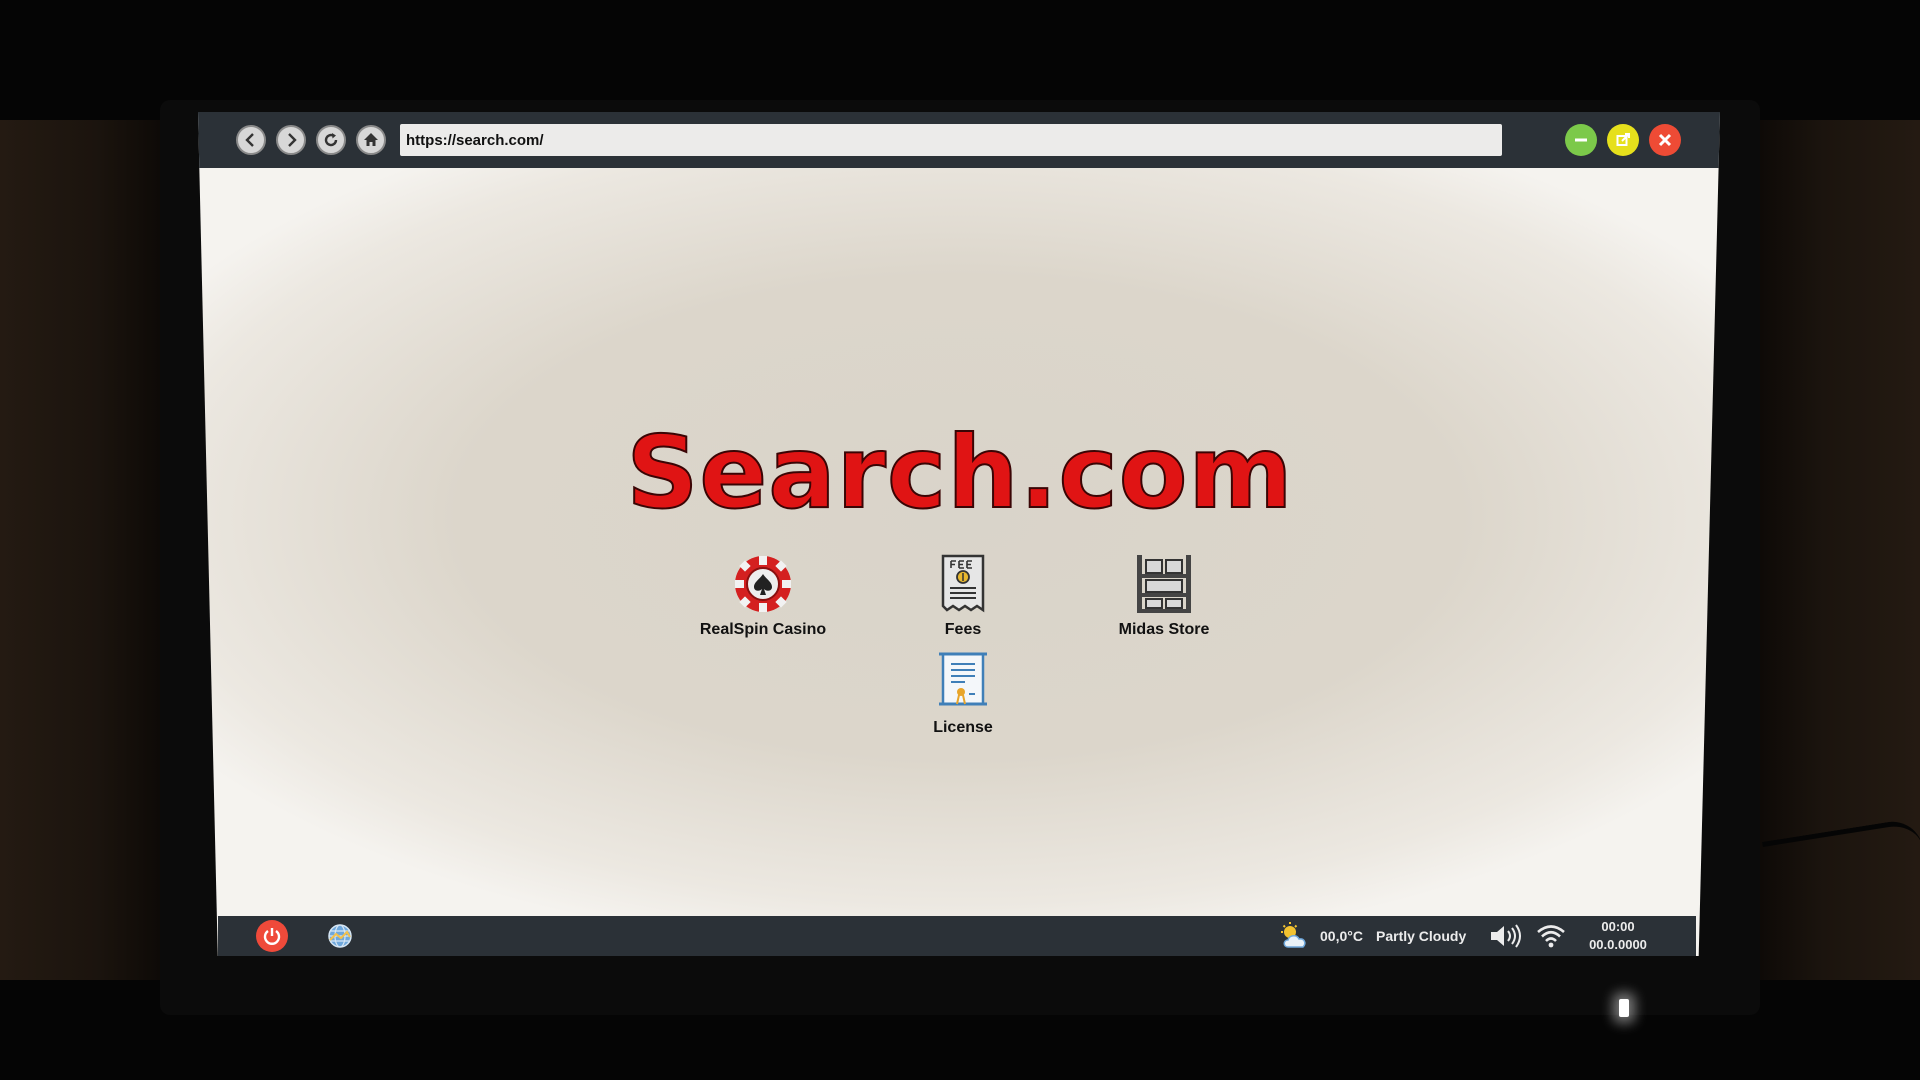 This screenshot has height=1080, width=1920. What do you see at coordinates (1624, 1008) in the screenshot?
I see `monitor-power-led` at bounding box center [1624, 1008].